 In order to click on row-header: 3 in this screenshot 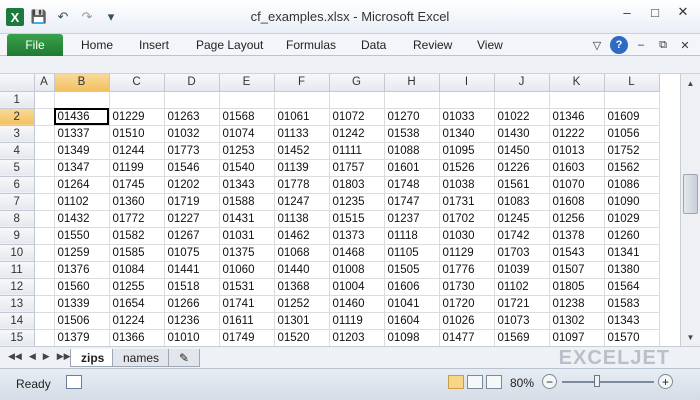, I will do `click(17, 134)`.